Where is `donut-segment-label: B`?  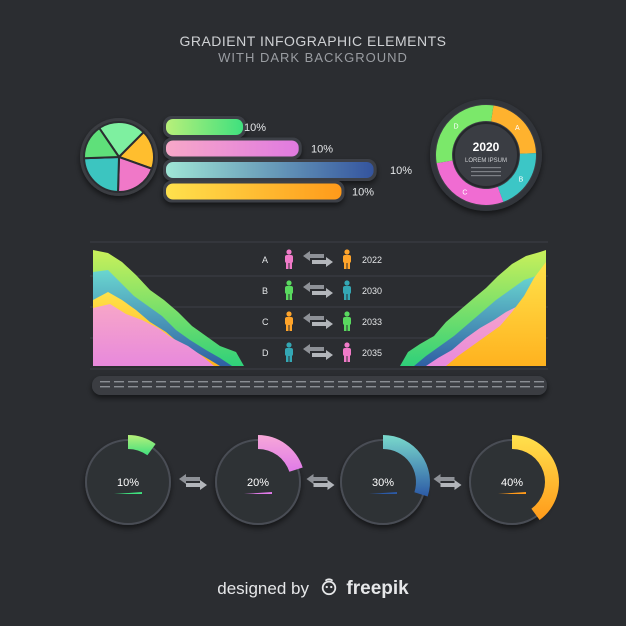
donut-segment-label: B is located at coordinates (521, 179).